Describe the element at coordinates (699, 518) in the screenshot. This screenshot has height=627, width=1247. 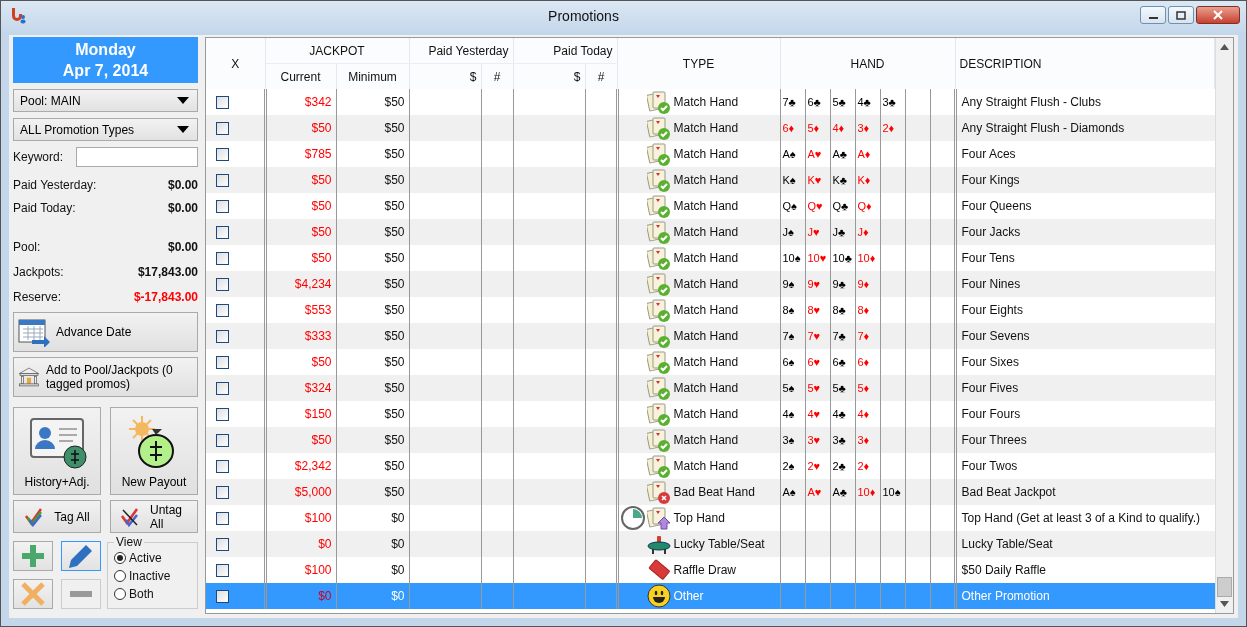
I see `promotion-type: Top Hand` at that location.